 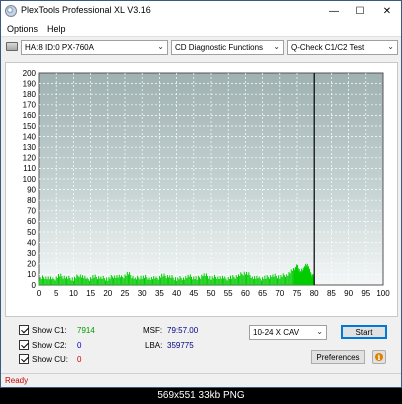 What do you see at coordinates (56, 293) in the screenshot?
I see `x-tick-label: 5` at bounding box center [56, 293].